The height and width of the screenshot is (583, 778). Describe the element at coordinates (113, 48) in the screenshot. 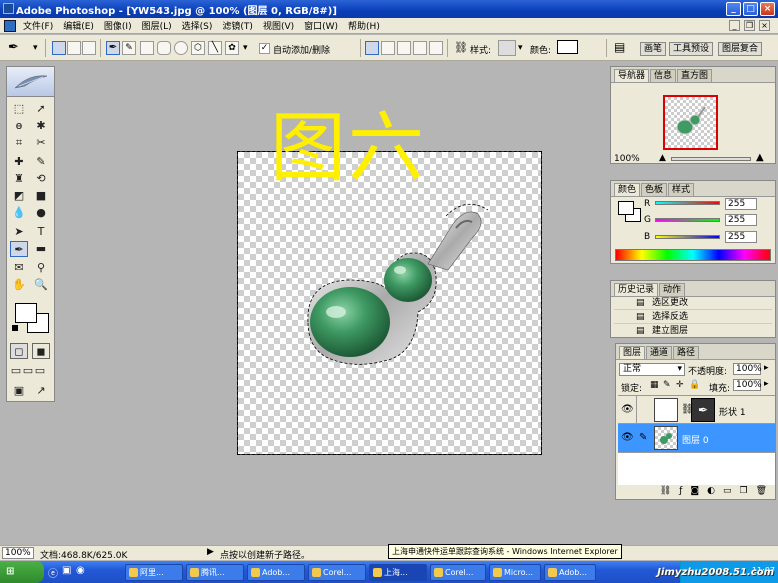

I see `pen-icon: ✒` at that location.